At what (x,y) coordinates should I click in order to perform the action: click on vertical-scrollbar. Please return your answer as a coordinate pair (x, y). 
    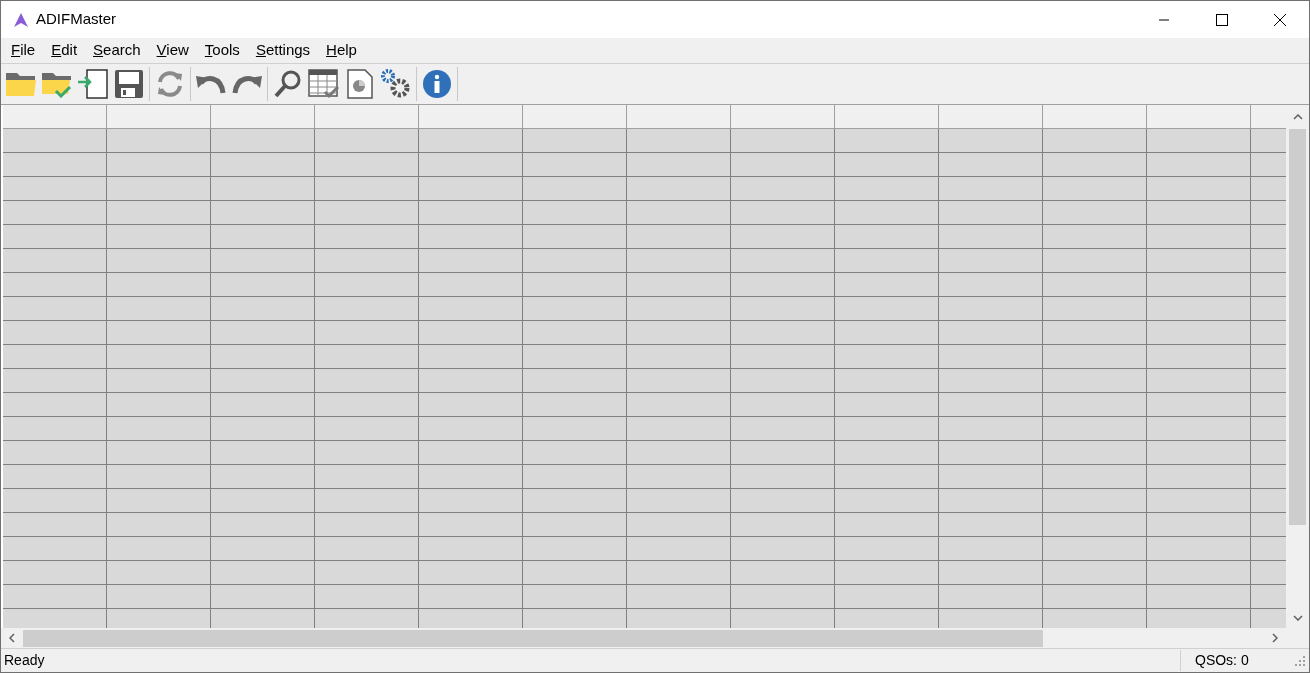
    Looking at the image, I should click on (1297, 366).